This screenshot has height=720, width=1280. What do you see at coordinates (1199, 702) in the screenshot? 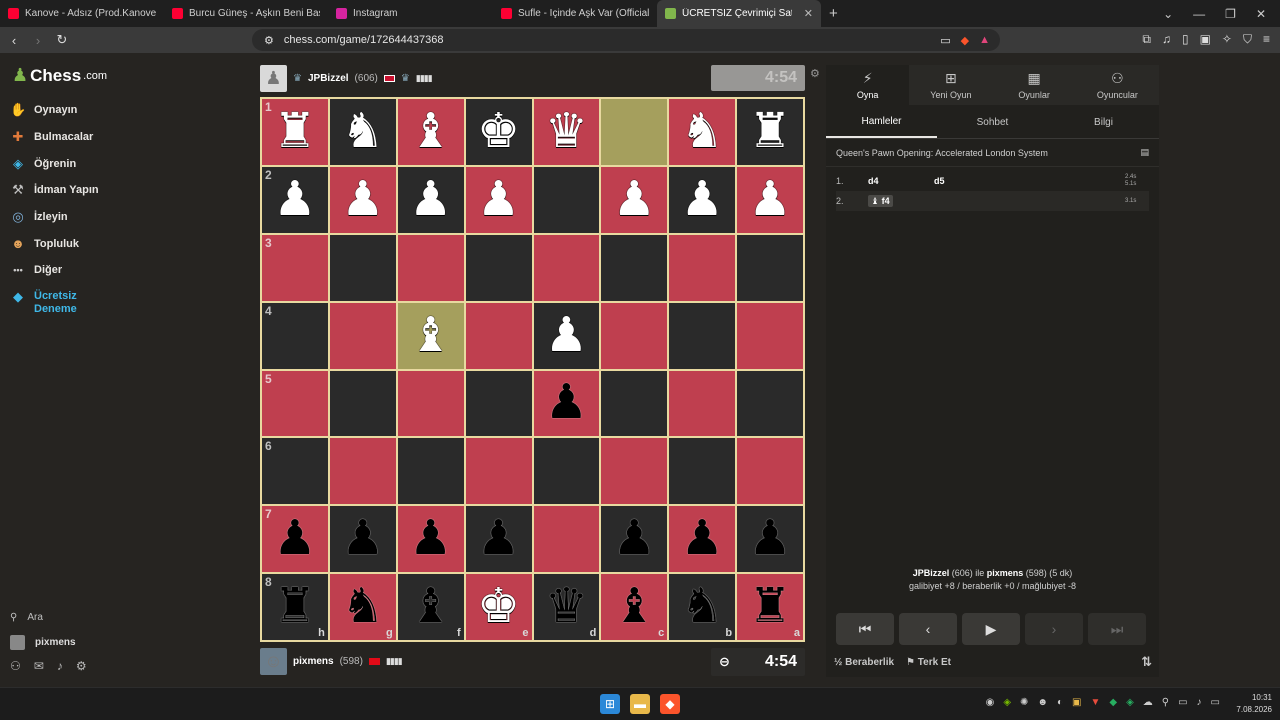
I see `volume-icon: ♪` at bounding box center [1199, 702].